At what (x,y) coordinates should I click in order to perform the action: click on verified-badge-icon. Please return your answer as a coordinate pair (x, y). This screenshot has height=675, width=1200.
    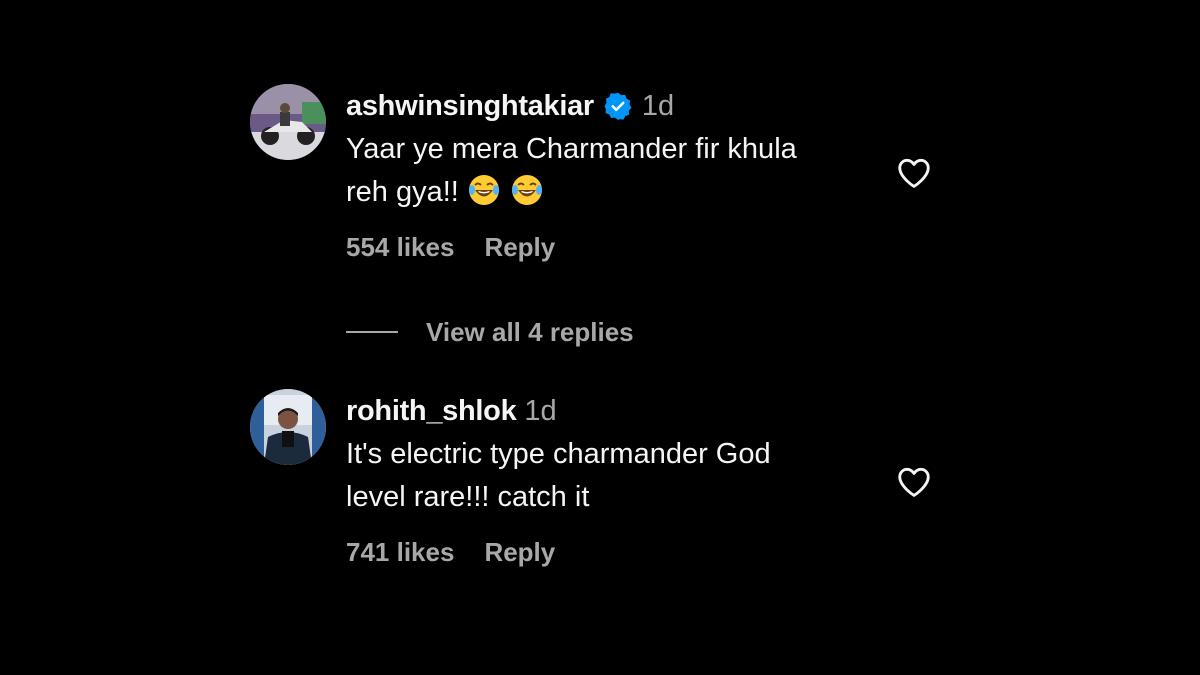
    Looking at the image, I should click on (618, 106).